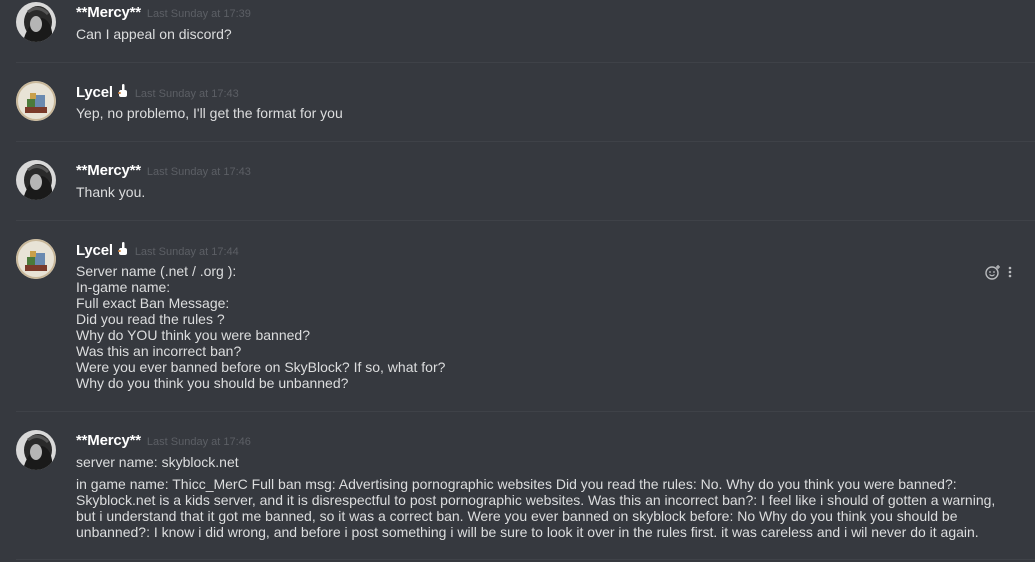 Image resolution: width=1035 pixels, height=562 pixels. What do you see at coordinates (111, 192) in the screenshot?
I see `message-text: Thank you.` at bounding box center [111, 192].